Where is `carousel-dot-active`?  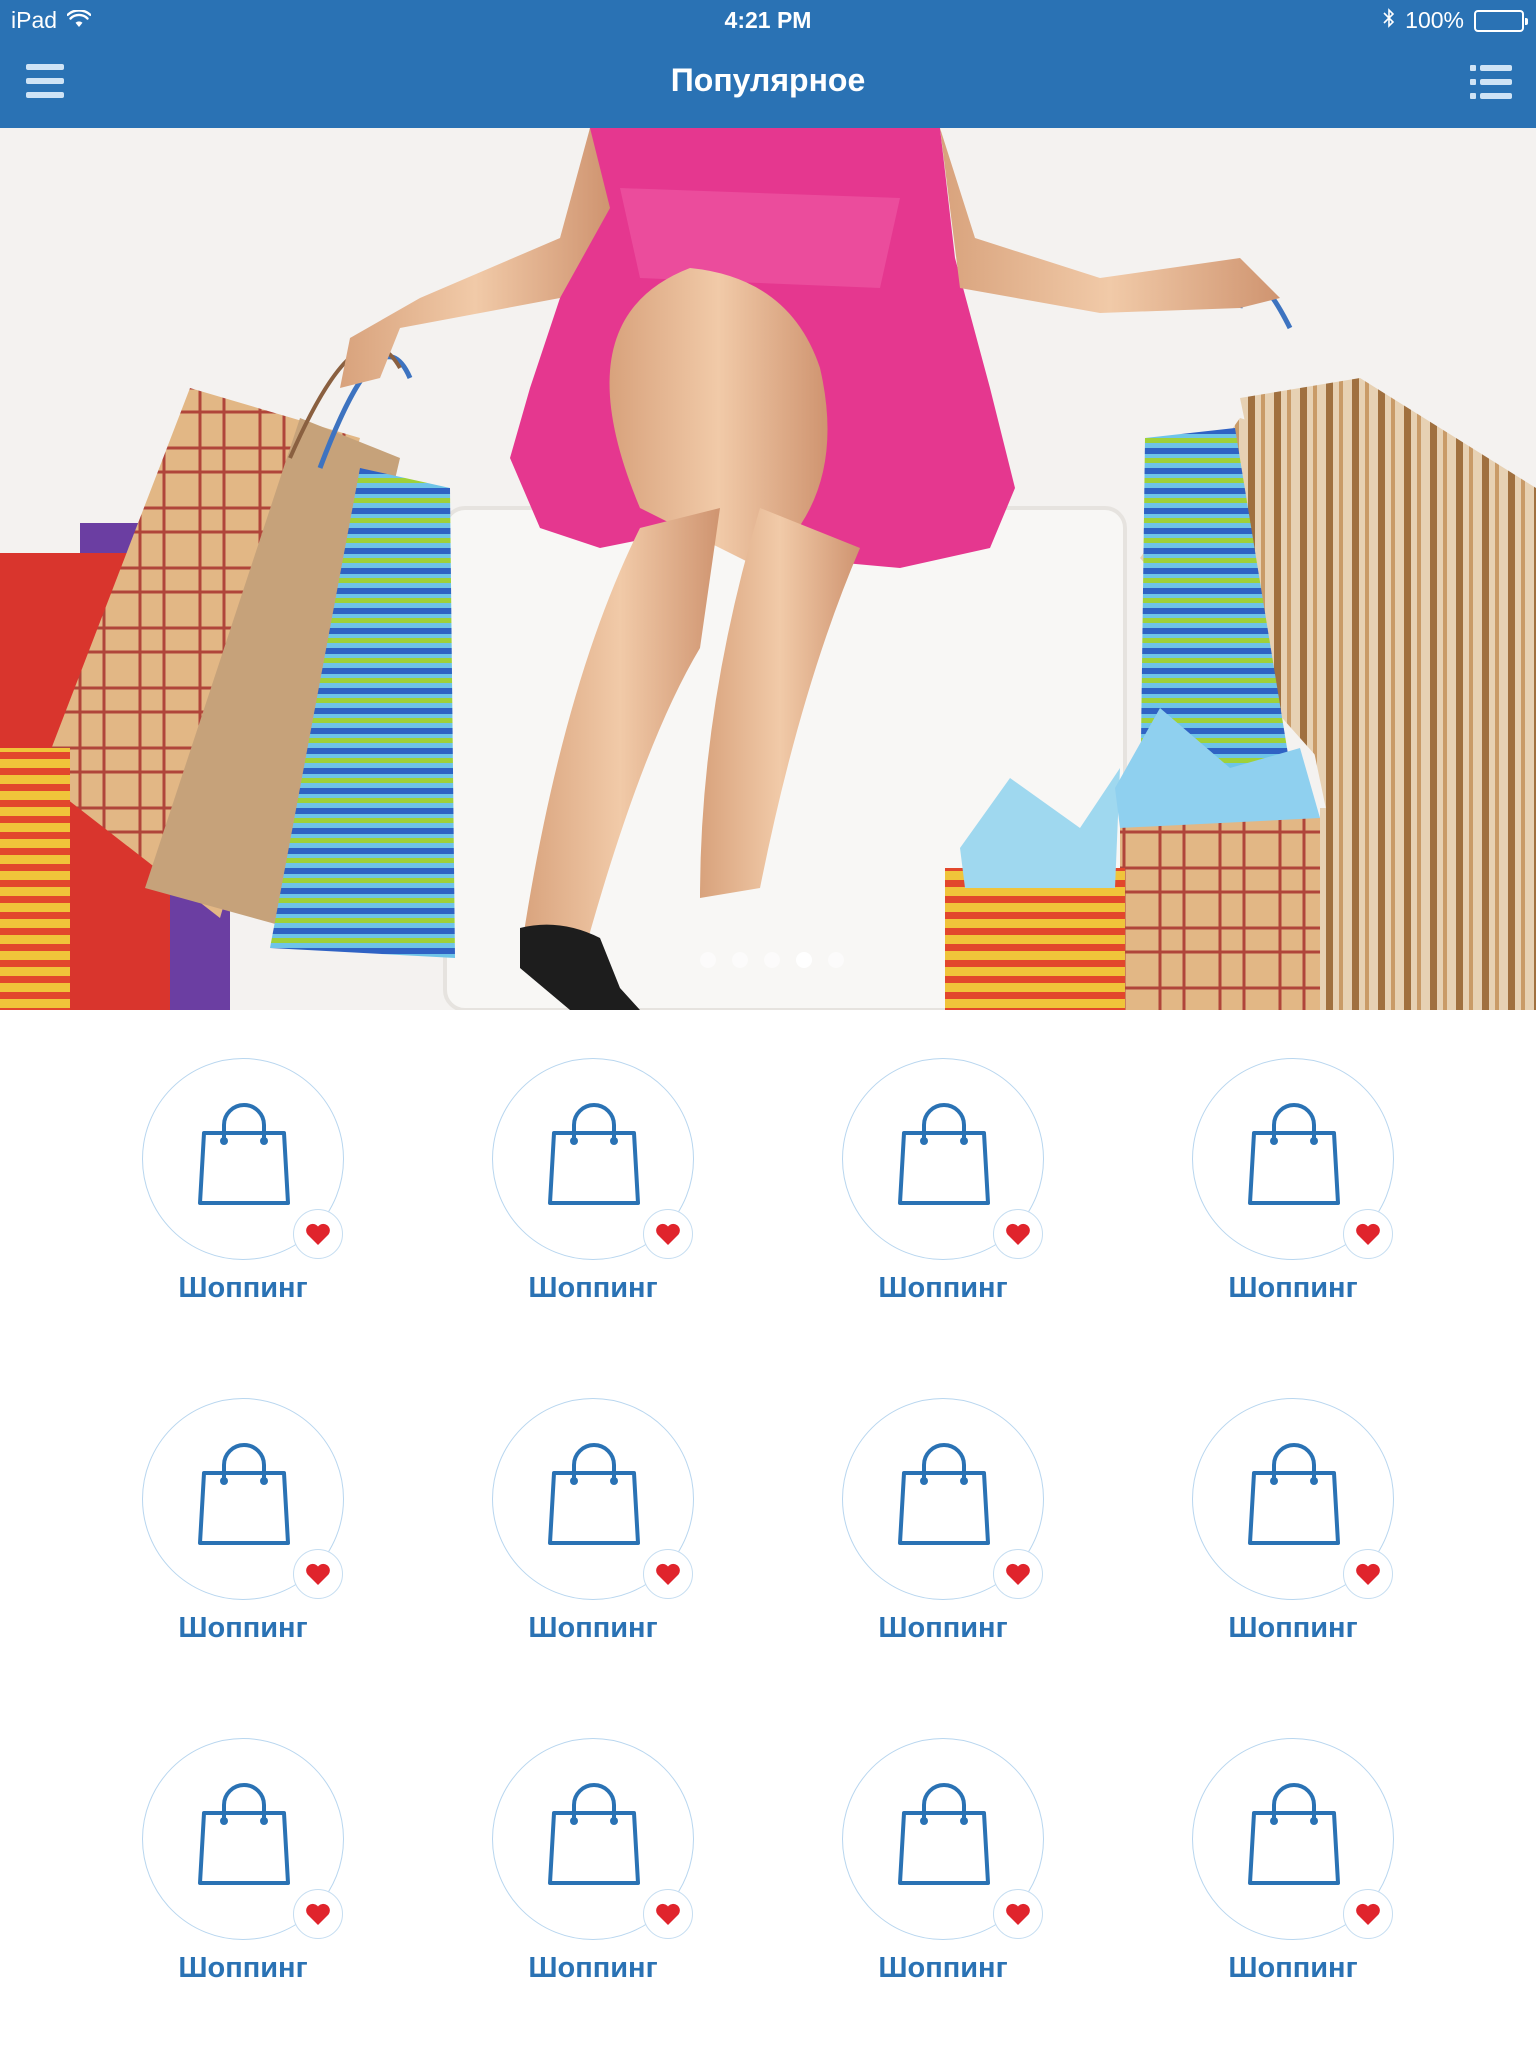
carousel-dot-active is located at coordinates (804, 960).